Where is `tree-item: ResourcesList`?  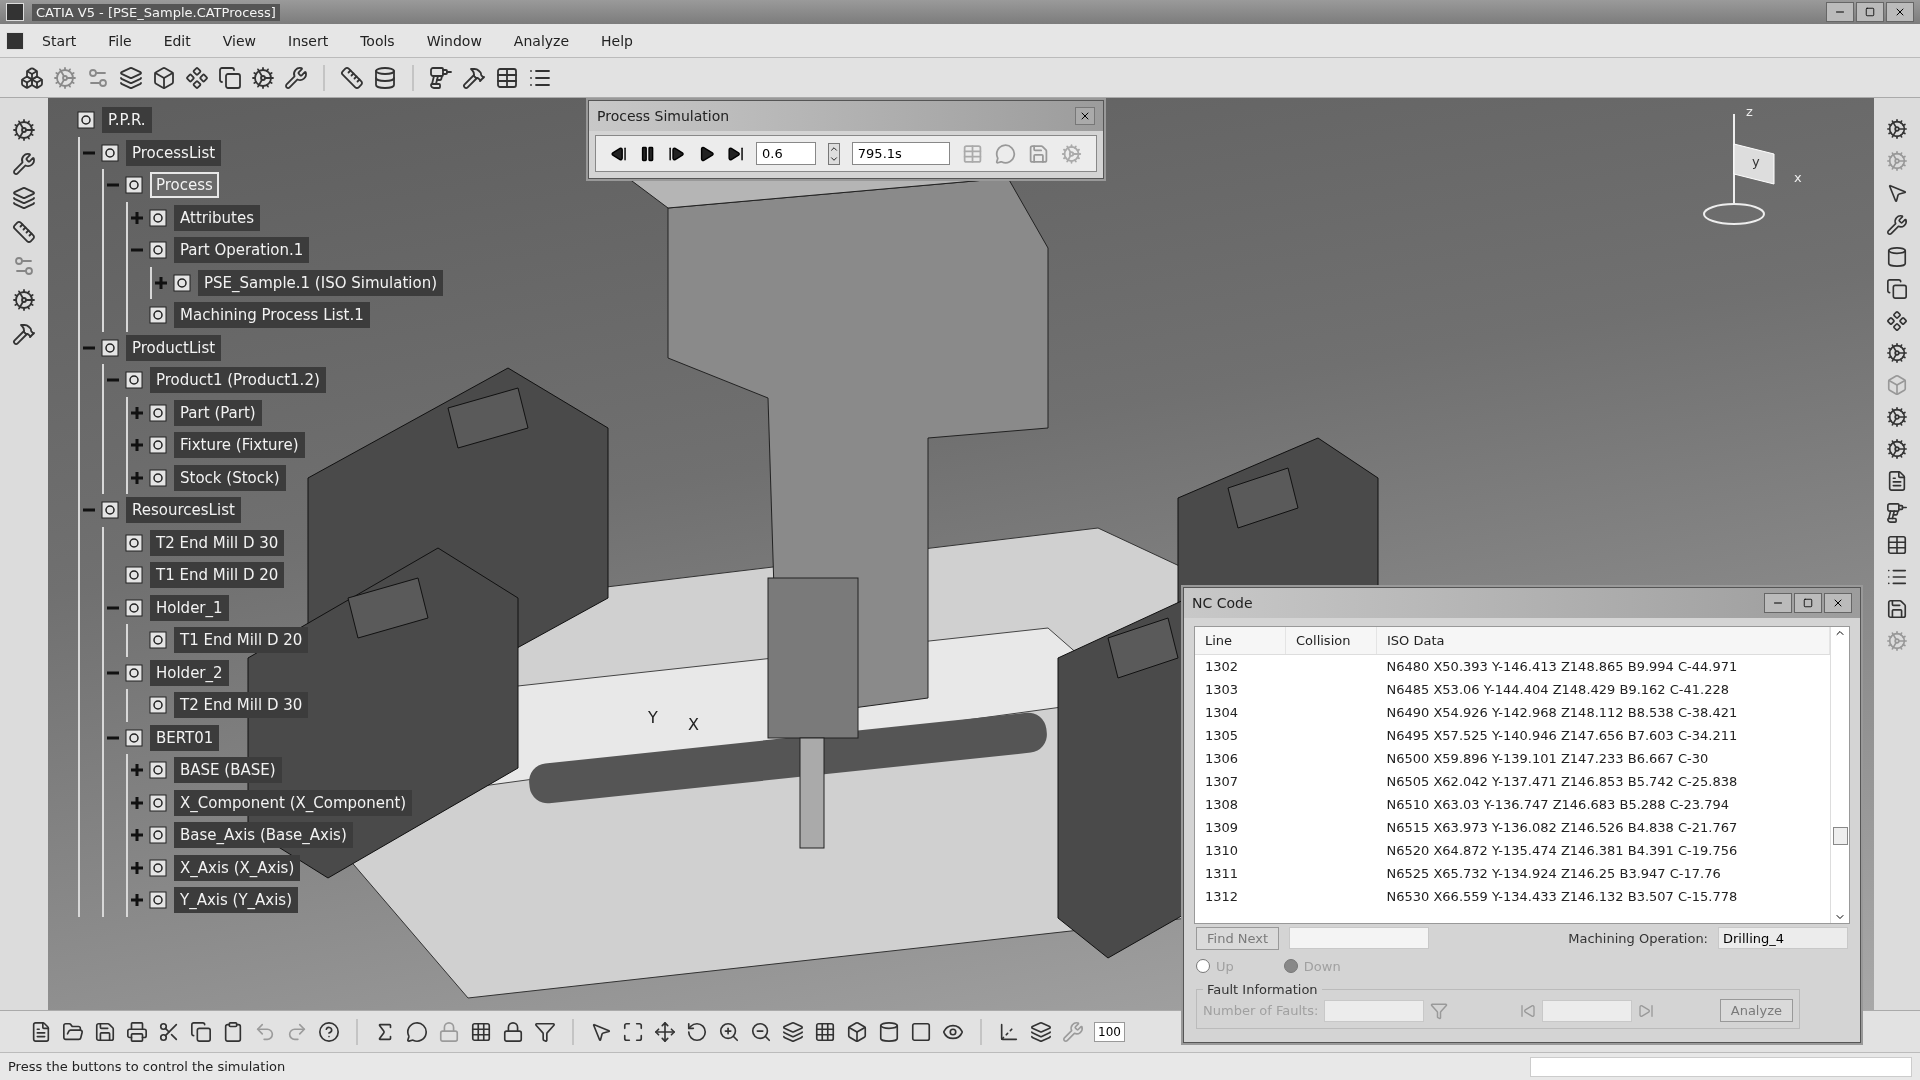
tree-item: ResourcesList is located at coordinates (183, 510).